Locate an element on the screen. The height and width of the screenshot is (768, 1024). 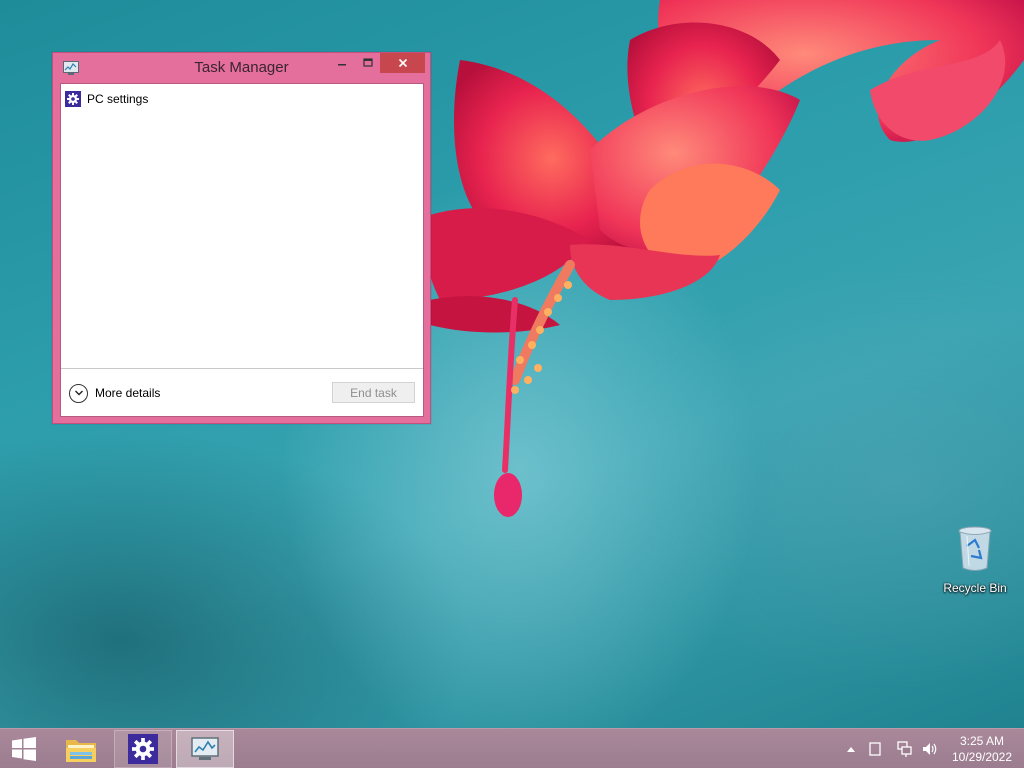
taskbar-task-manager is located at coordinates (205, 749).